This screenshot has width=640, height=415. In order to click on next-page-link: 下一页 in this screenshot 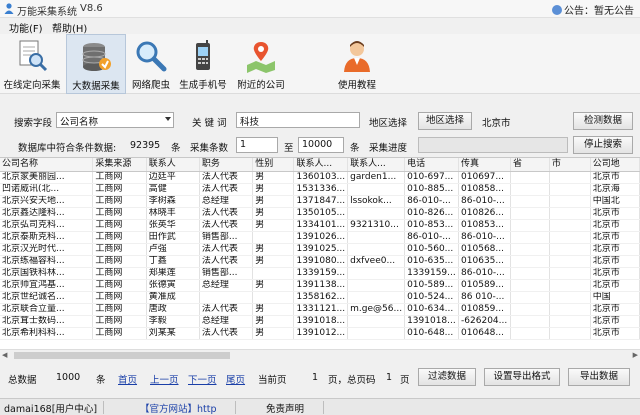, I will do `click(202, 379)`.